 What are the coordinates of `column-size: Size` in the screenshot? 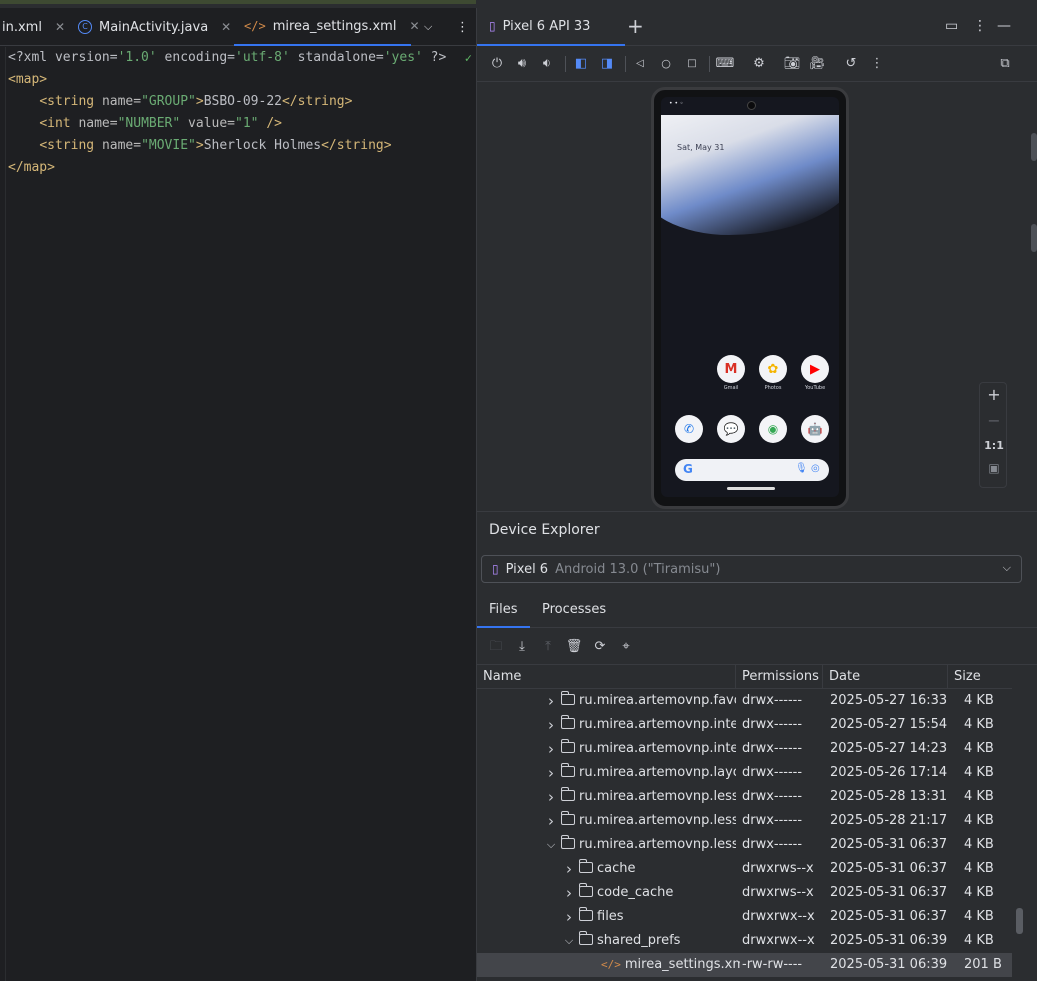 It's located at (980, 677).